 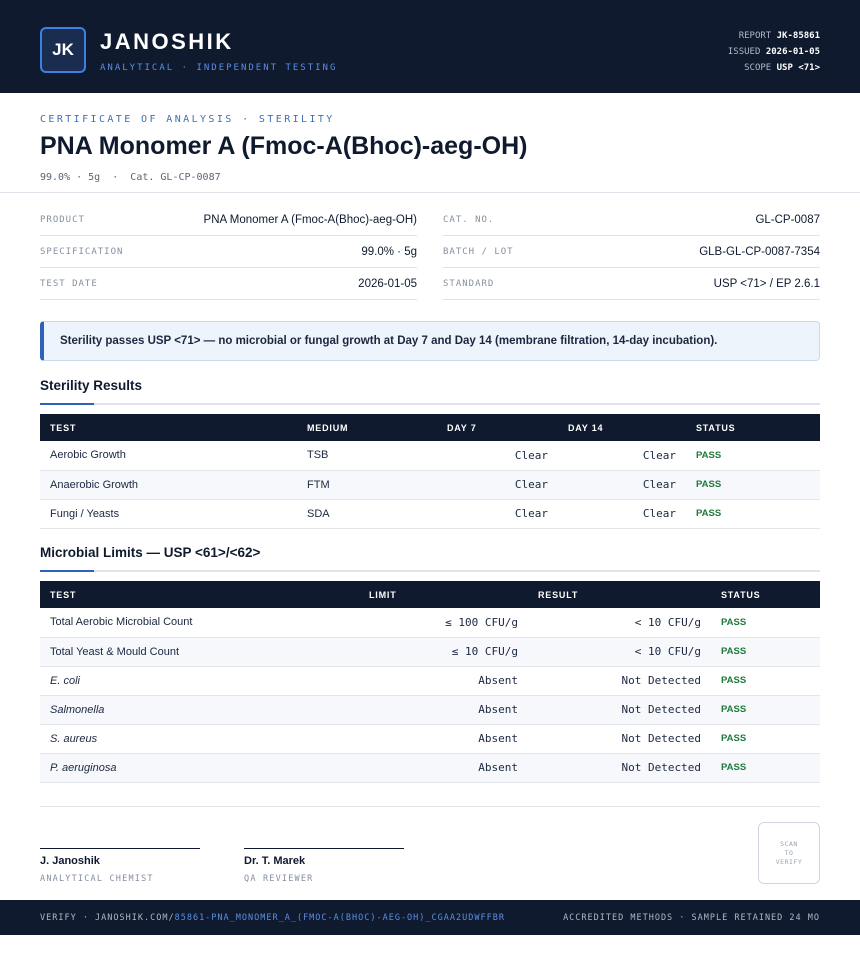 I want to click on table-row: P. aeruginosa Absent Not Detected PASS, so click(x=430, y=768).